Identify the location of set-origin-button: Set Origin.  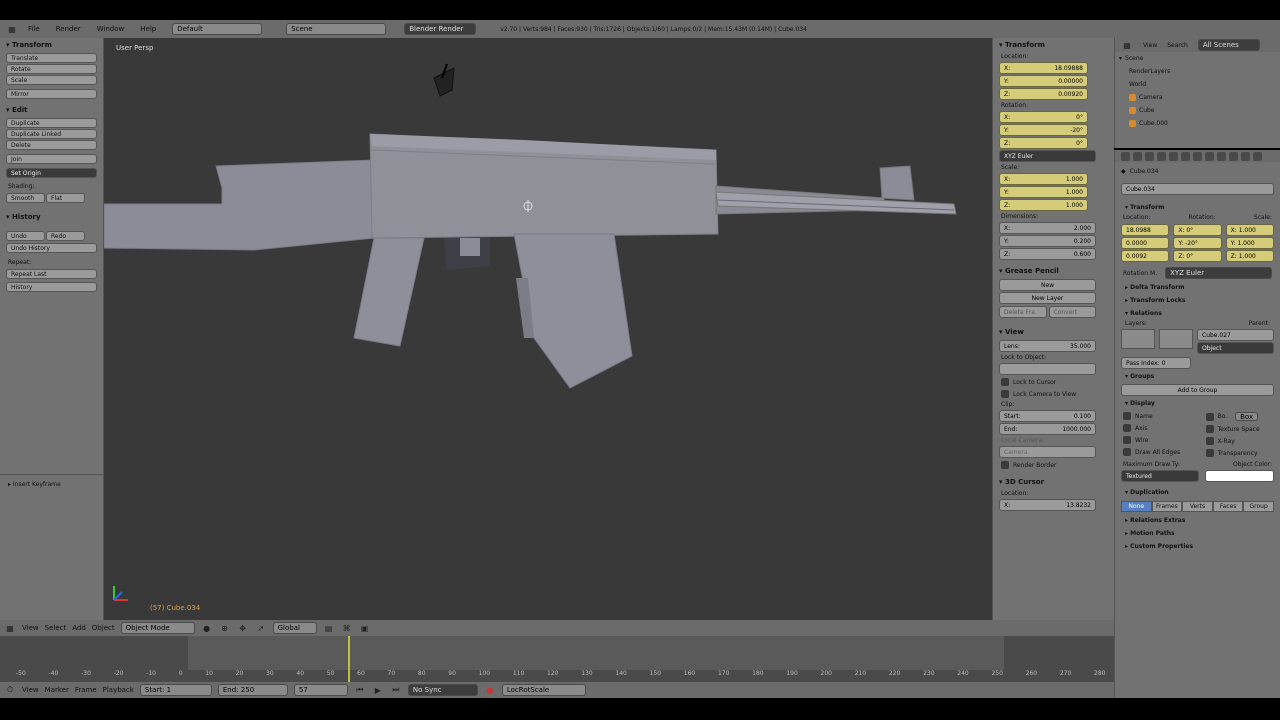
(51, 173).